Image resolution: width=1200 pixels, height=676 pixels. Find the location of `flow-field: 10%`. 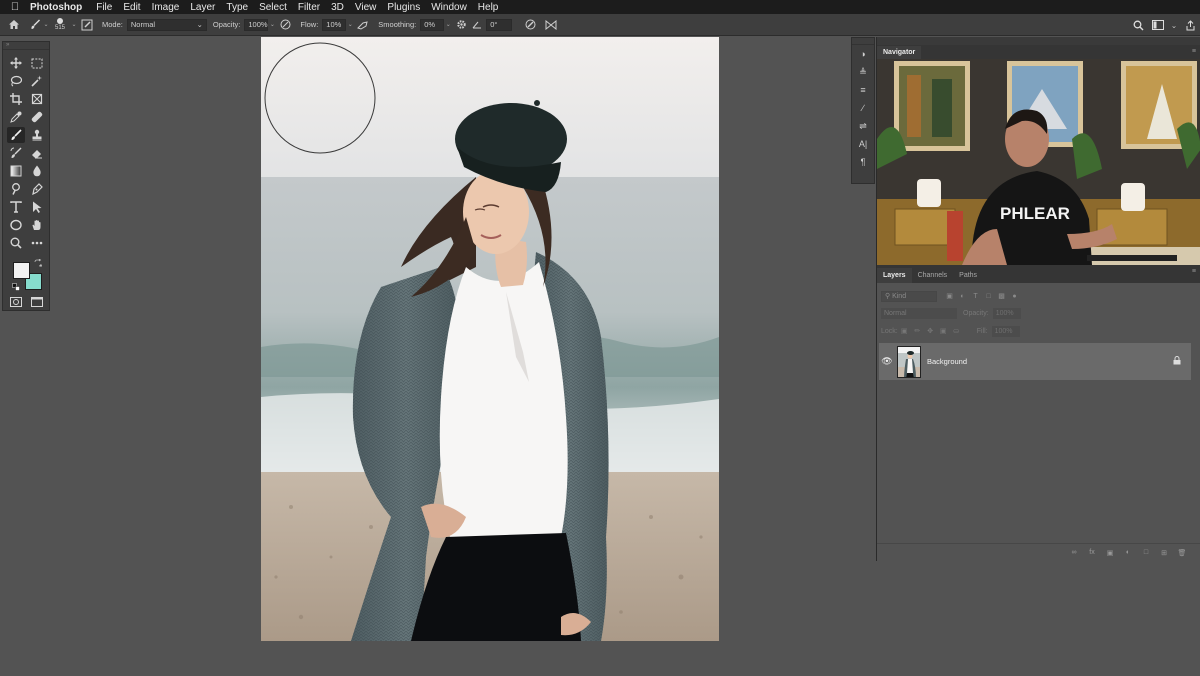

flow-field: 10% is located at coordinates (334, 24).